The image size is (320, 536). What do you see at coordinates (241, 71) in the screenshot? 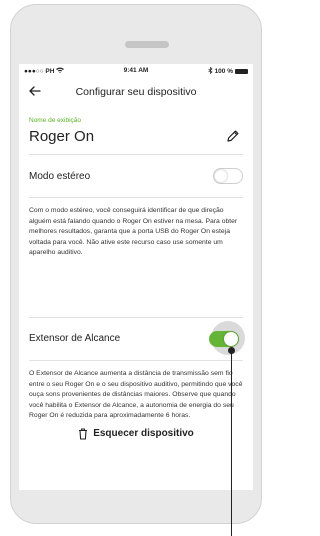
I see `battery-icon` at bounding box center [241, 71].